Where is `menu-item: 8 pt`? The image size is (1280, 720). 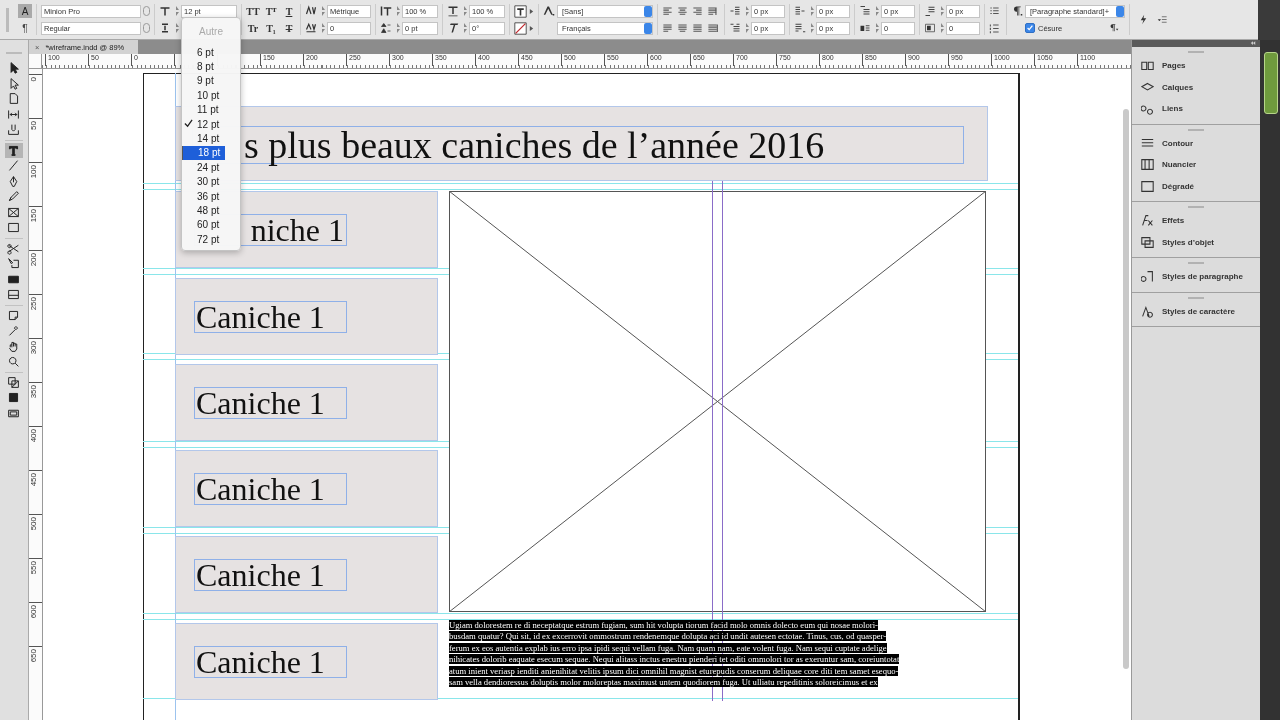
menu-item: 8 pt is located at coordinates (211, 66).